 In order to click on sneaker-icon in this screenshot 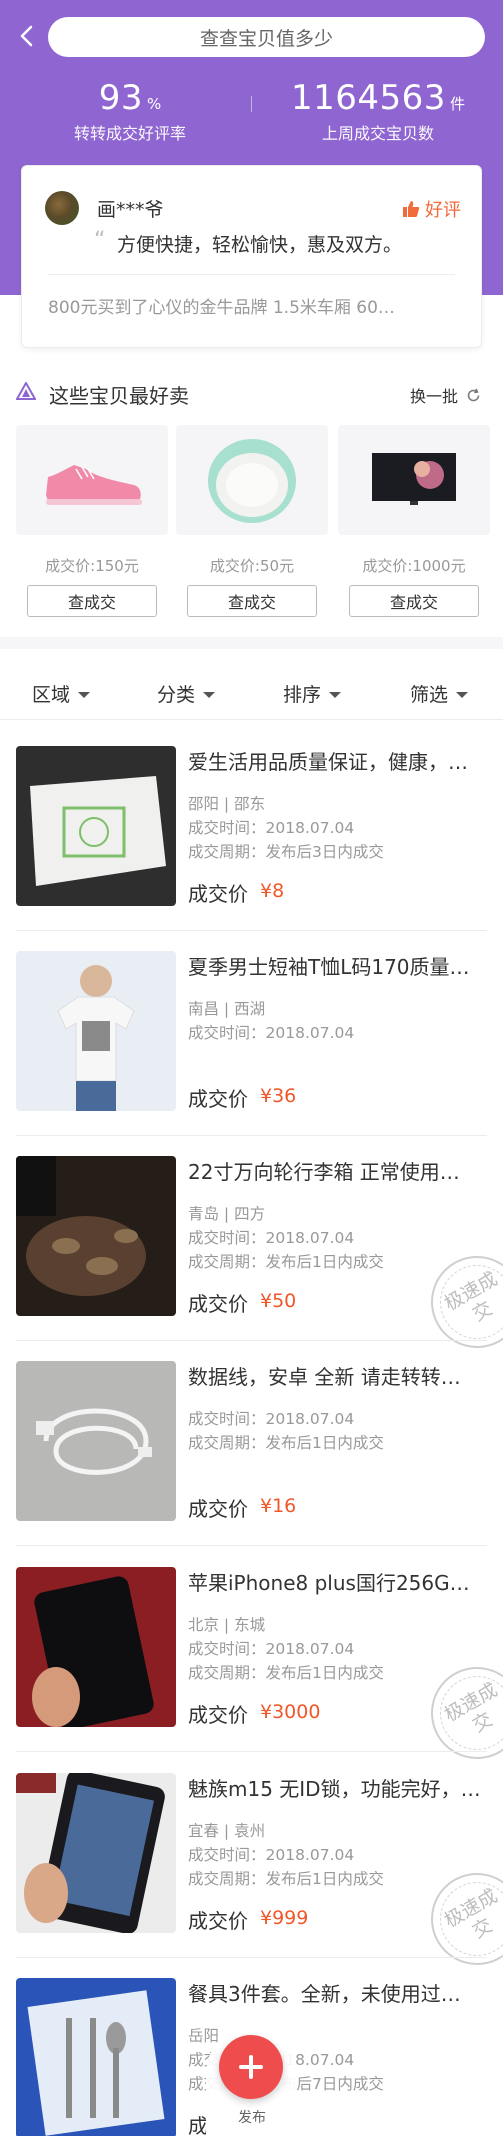, I will do `click(92, 480)`.